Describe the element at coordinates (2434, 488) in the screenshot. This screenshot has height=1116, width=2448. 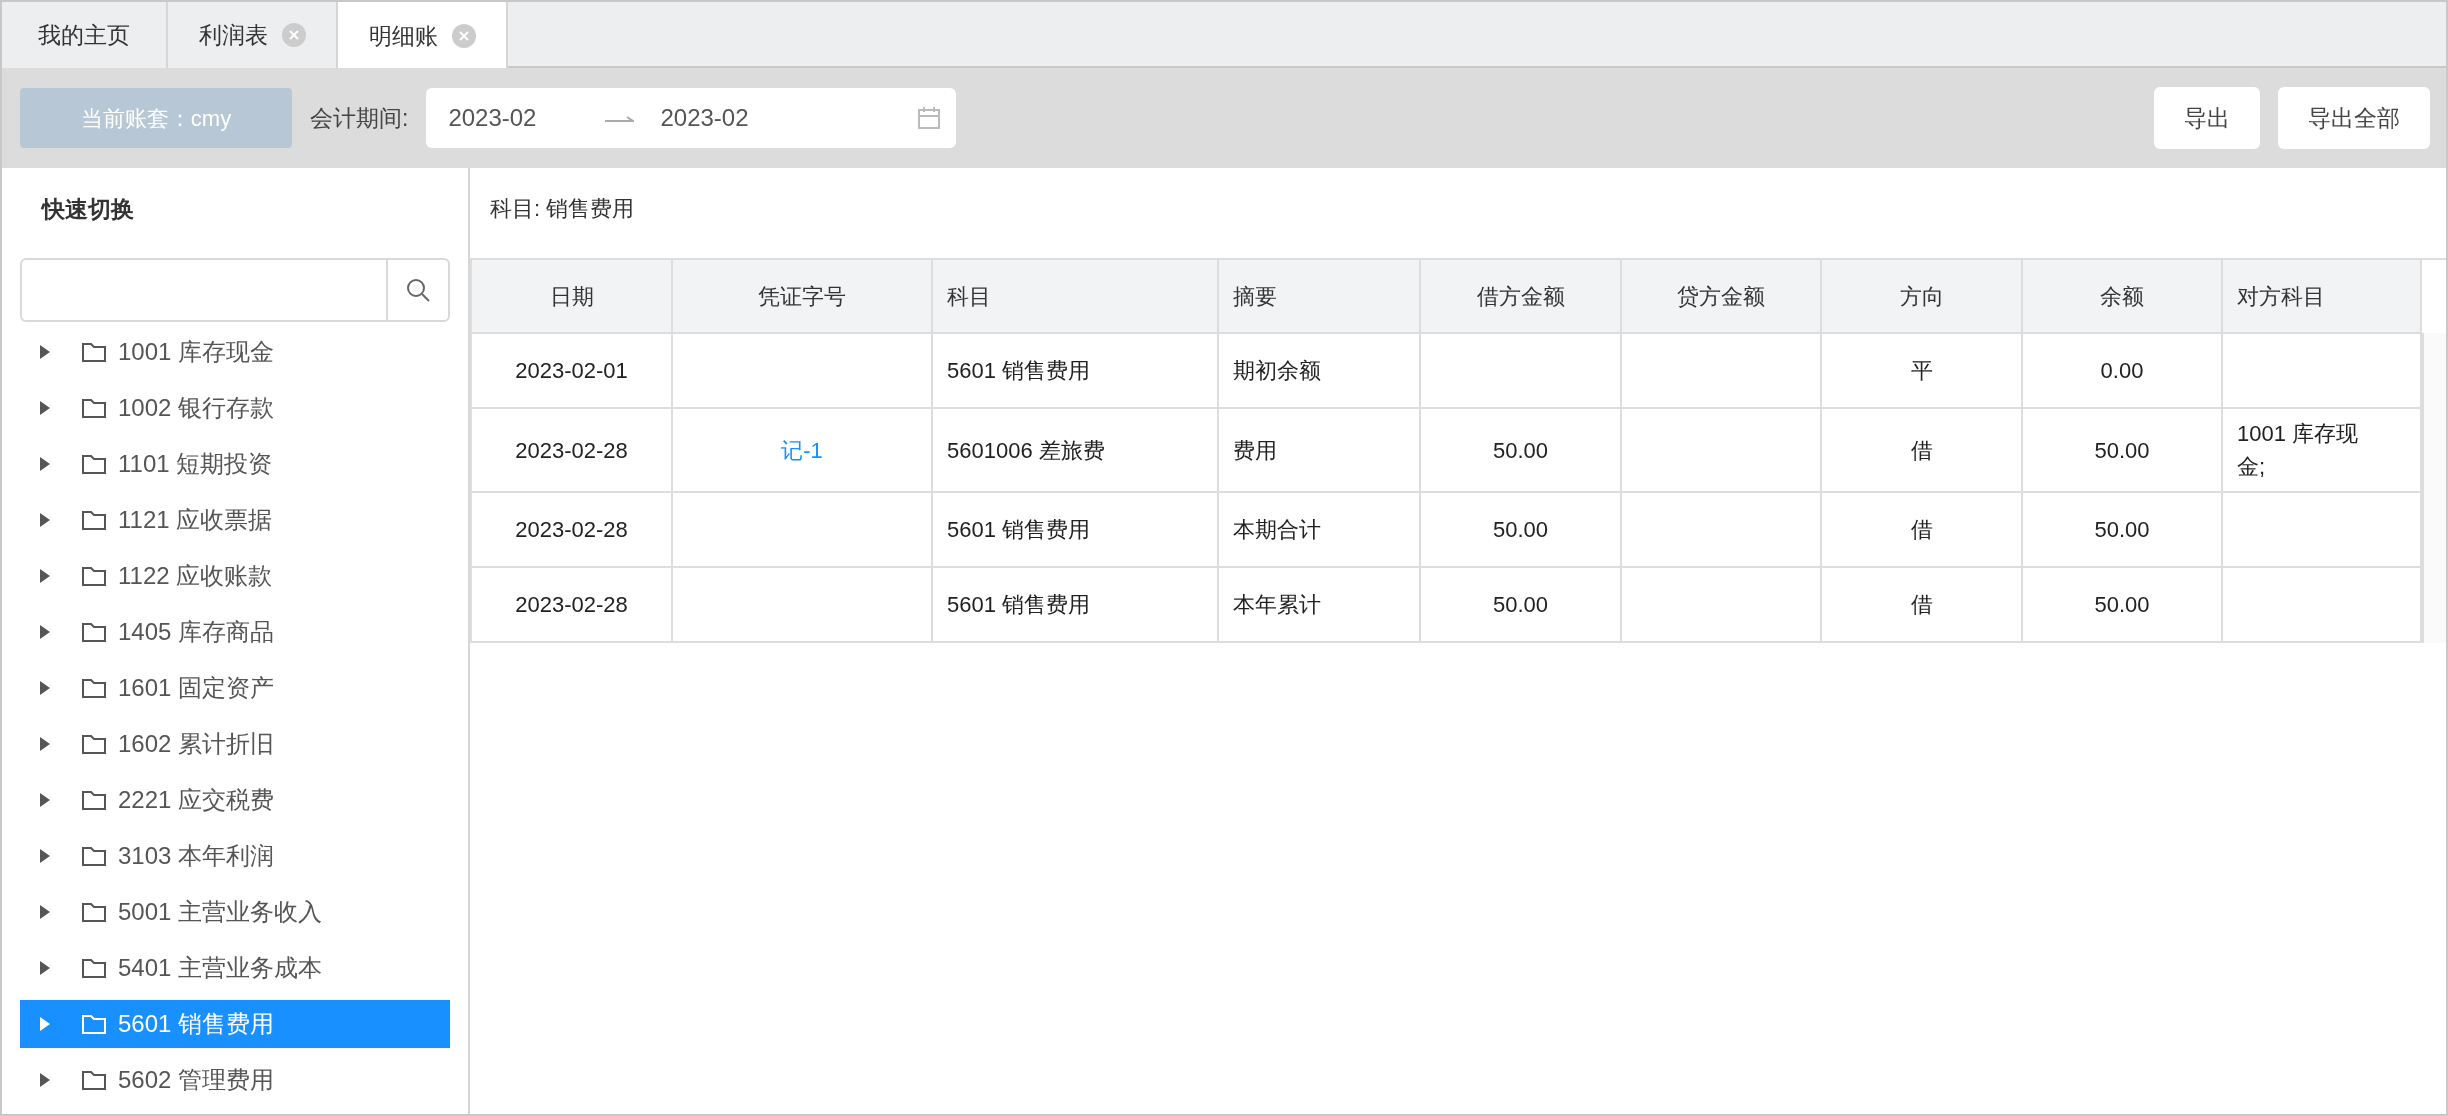
I see `scrollbar` at that location.